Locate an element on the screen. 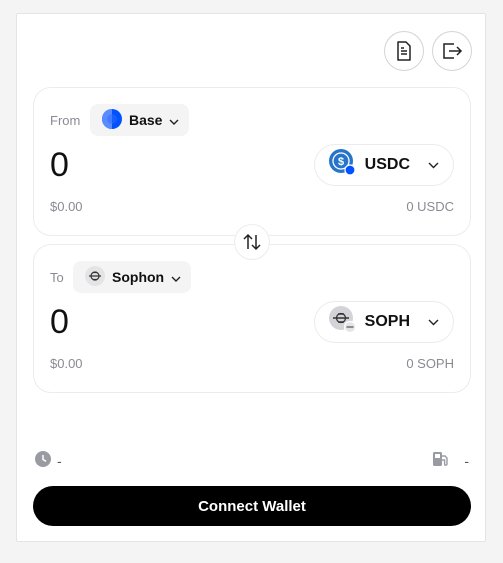 This screenshot has height=563, width=503. from-token-selector: $ USDC is located at coordinates (383, 165).